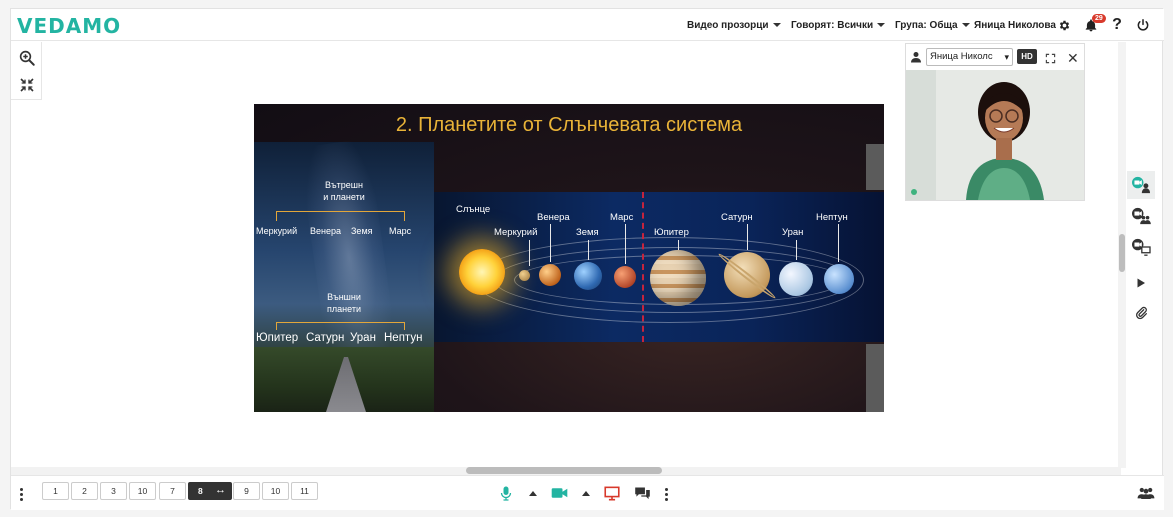 The image size is (1173, 517). I want to click on attachment-icon, so click(1141, 313).